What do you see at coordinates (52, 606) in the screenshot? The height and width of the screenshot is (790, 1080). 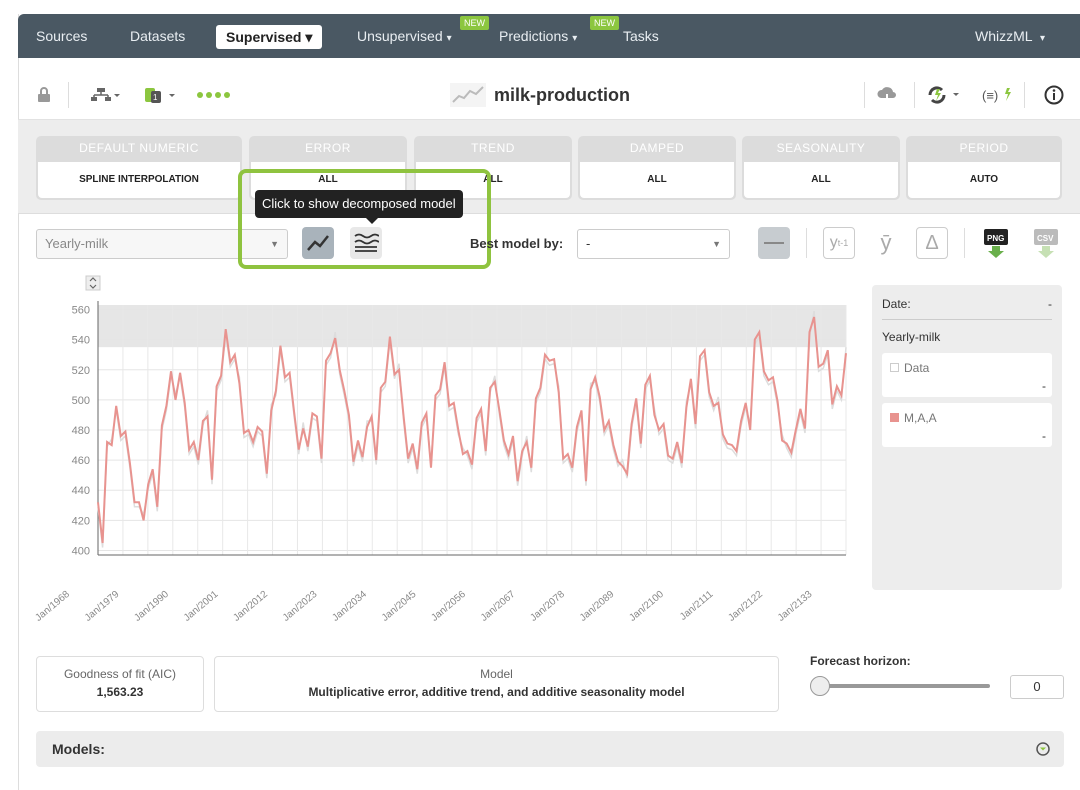 I see `x-tick-label: Jan/1968` at bounding box center [52, 606].